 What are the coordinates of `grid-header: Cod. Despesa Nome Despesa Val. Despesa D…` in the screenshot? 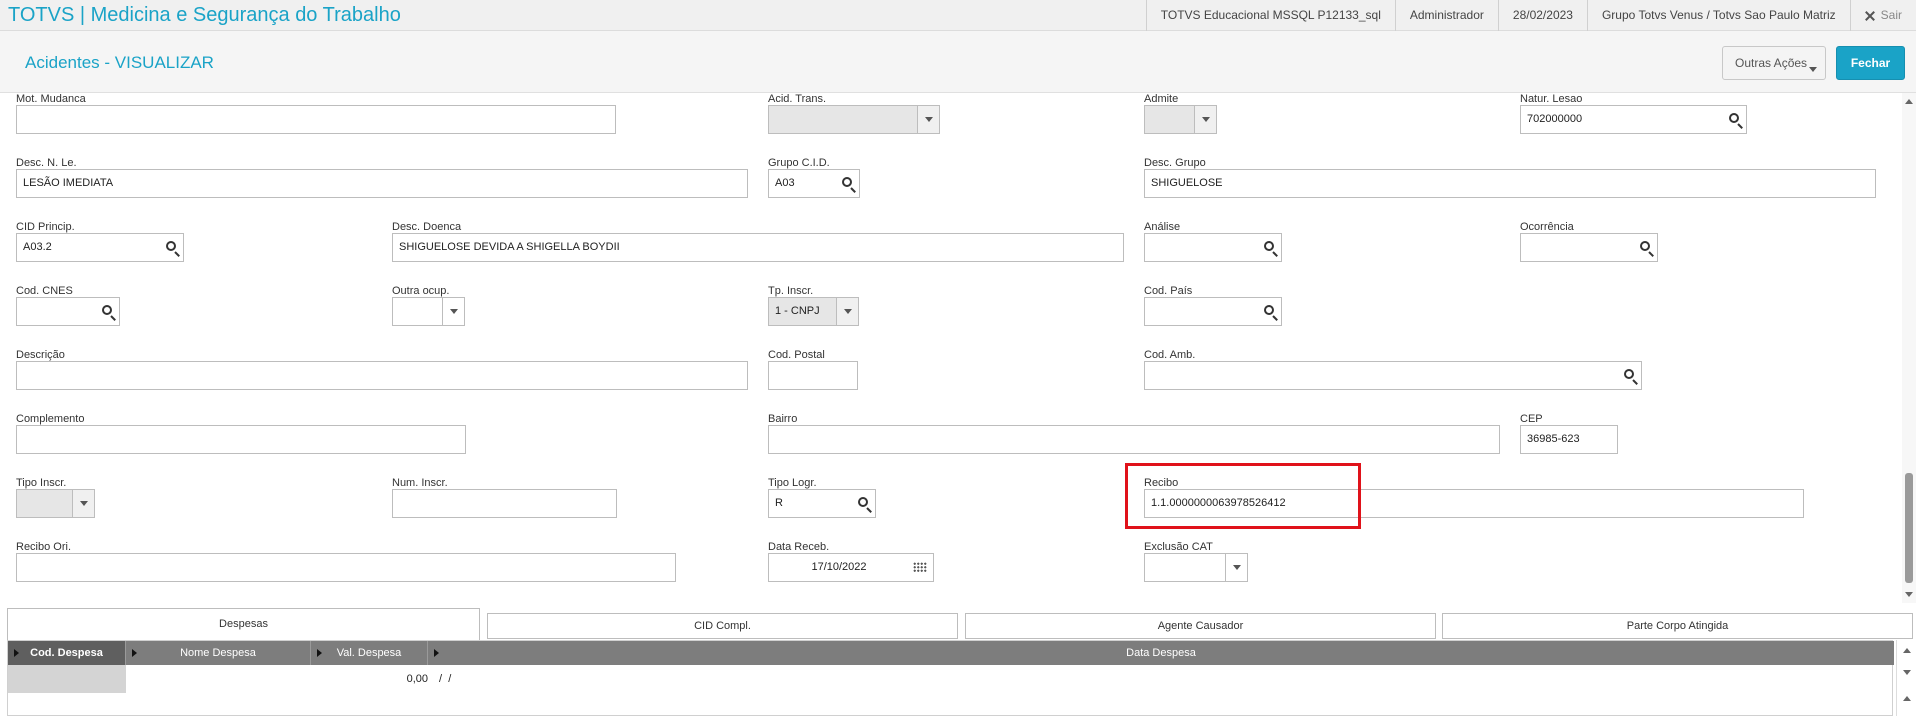 It's located at (951, 653).